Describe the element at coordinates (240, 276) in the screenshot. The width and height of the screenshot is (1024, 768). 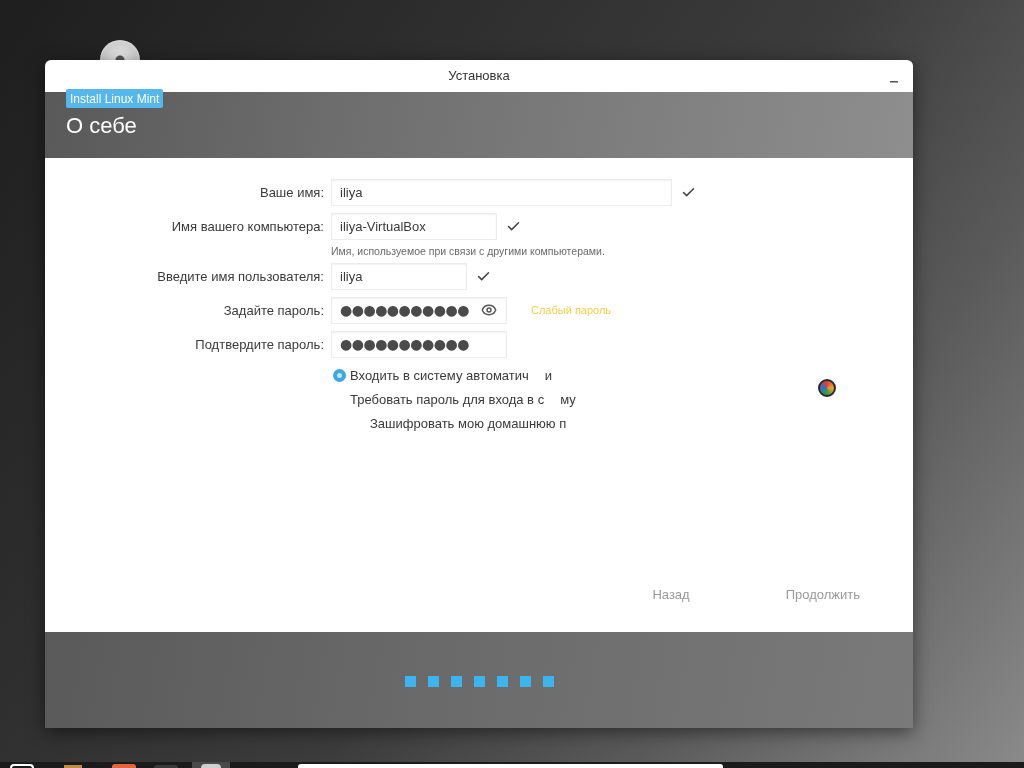
I see `field-label: Введите имя пользователя:` at that location.